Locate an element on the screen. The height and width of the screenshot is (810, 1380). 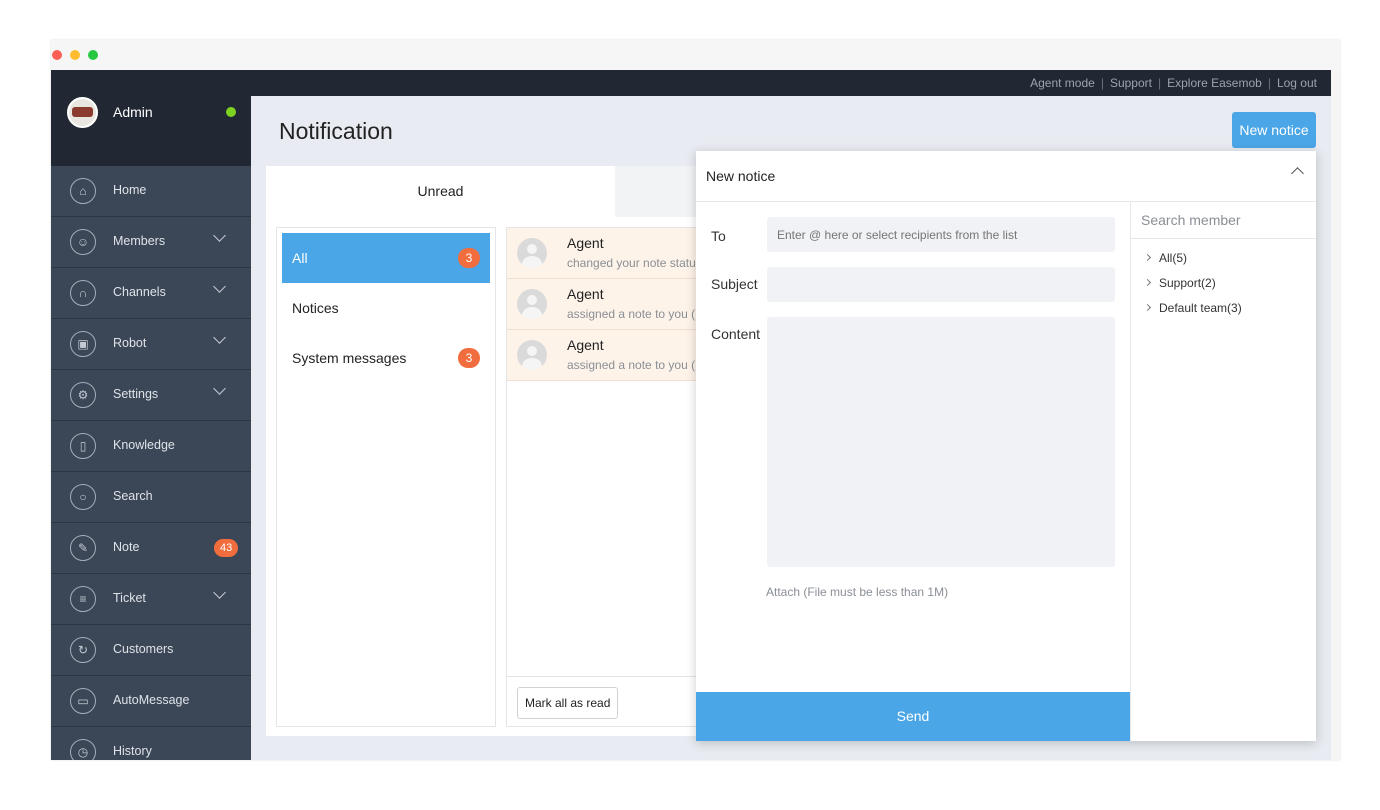
group-label: Default team(3) is located at coordinates (1200, 308).